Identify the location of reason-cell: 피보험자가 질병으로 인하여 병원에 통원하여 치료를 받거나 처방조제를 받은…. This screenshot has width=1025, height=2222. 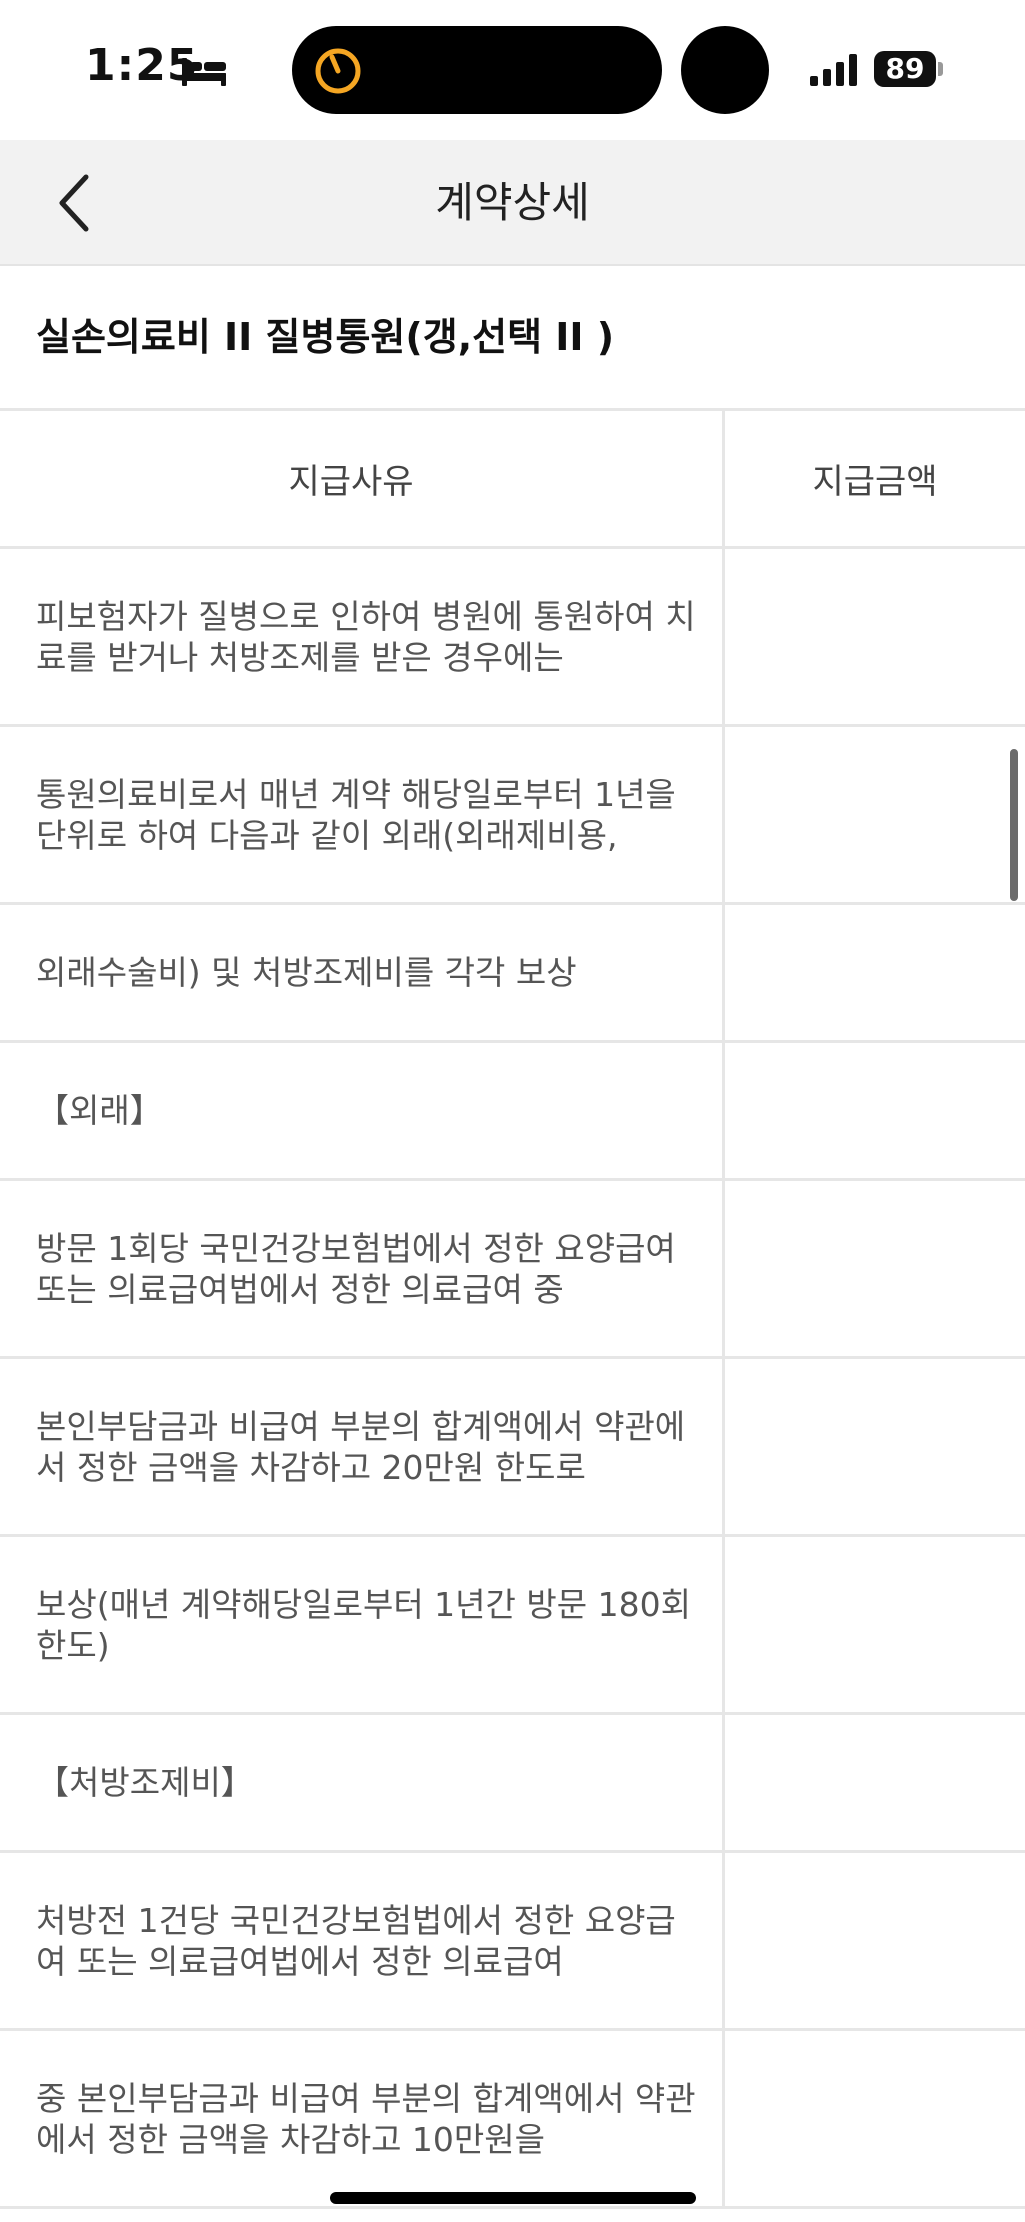
(362, 636).